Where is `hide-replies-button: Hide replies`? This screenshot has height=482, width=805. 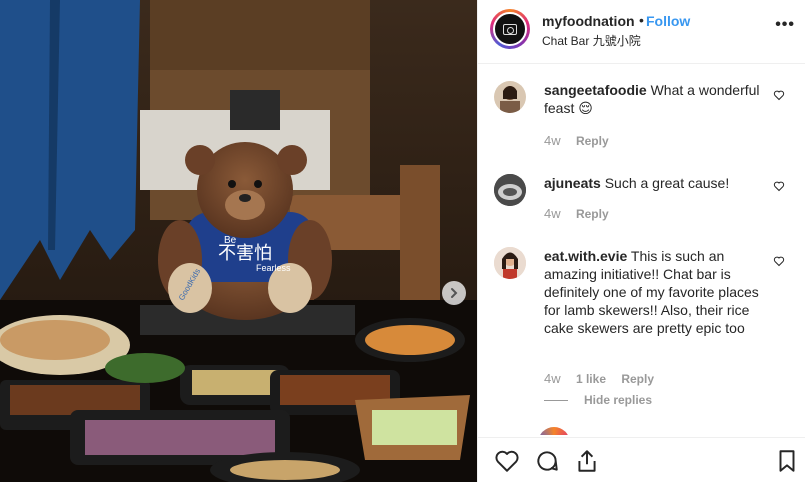
hide-replies-button: Hide replies is located at coordinates (598, 400).